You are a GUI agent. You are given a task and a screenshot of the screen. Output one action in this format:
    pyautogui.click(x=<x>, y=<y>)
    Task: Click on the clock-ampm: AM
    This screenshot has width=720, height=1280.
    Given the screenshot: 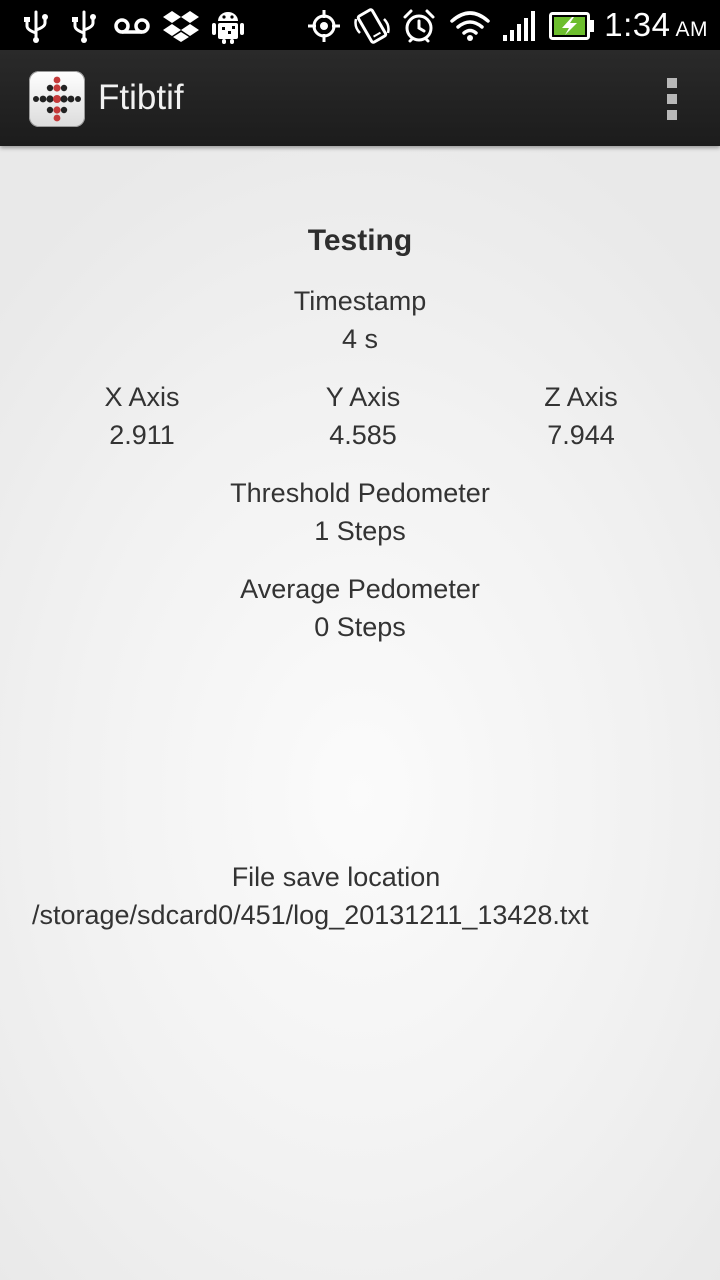 What is the action you would take?
    pyautogui.click(x=691, y=29)
    